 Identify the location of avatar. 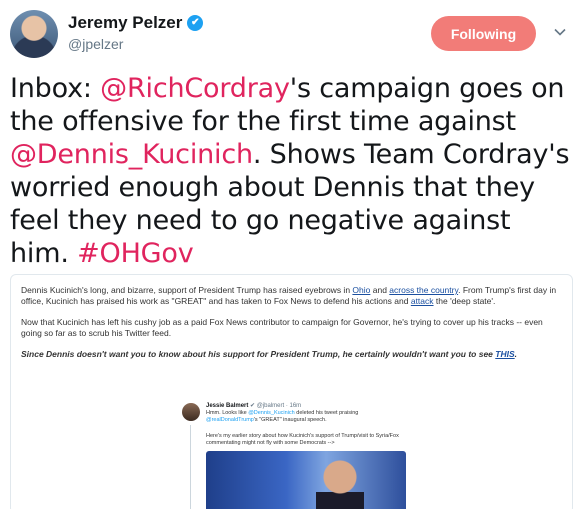
(34, 34).